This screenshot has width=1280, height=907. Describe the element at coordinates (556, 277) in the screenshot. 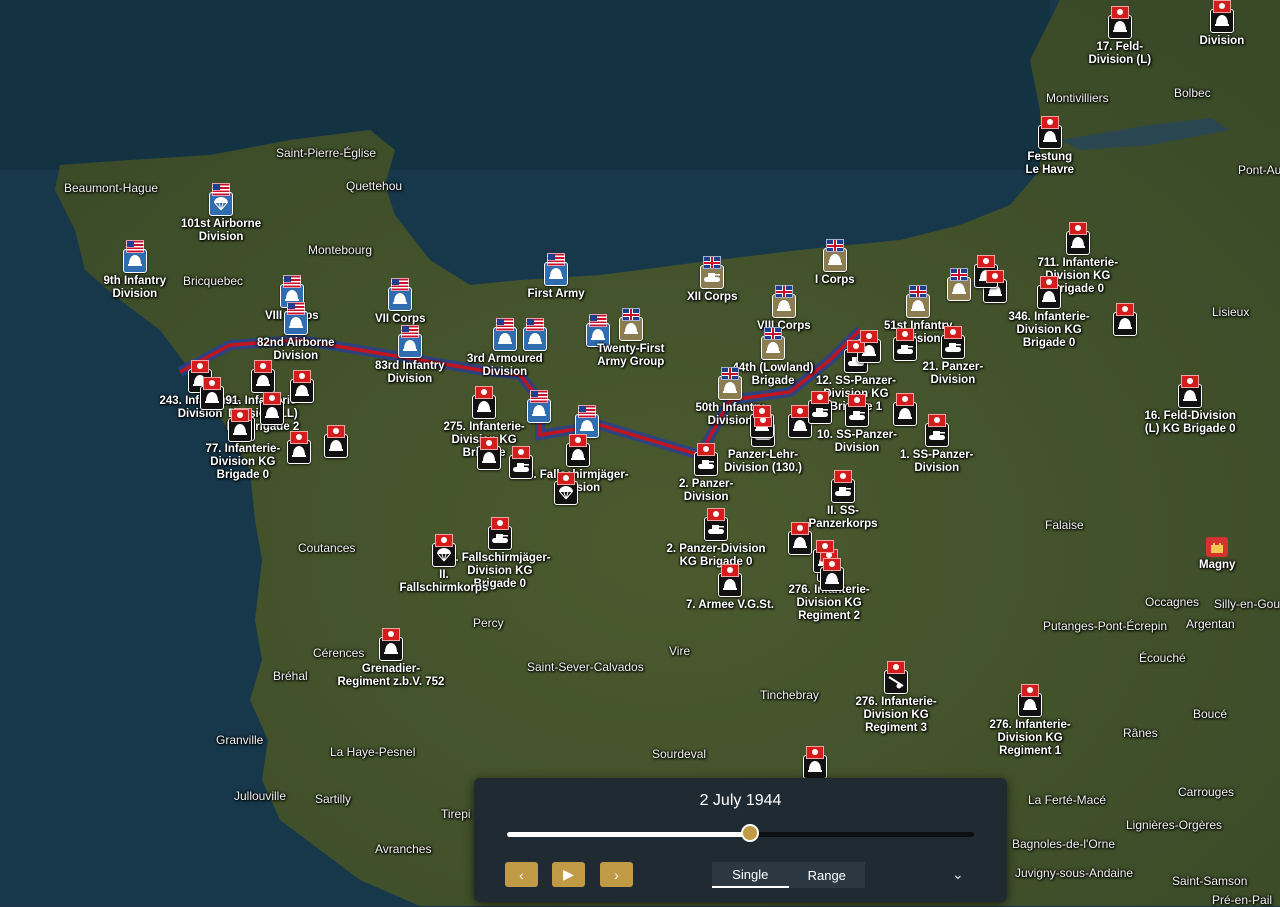

I see `unit-marker: First Army` at that location.